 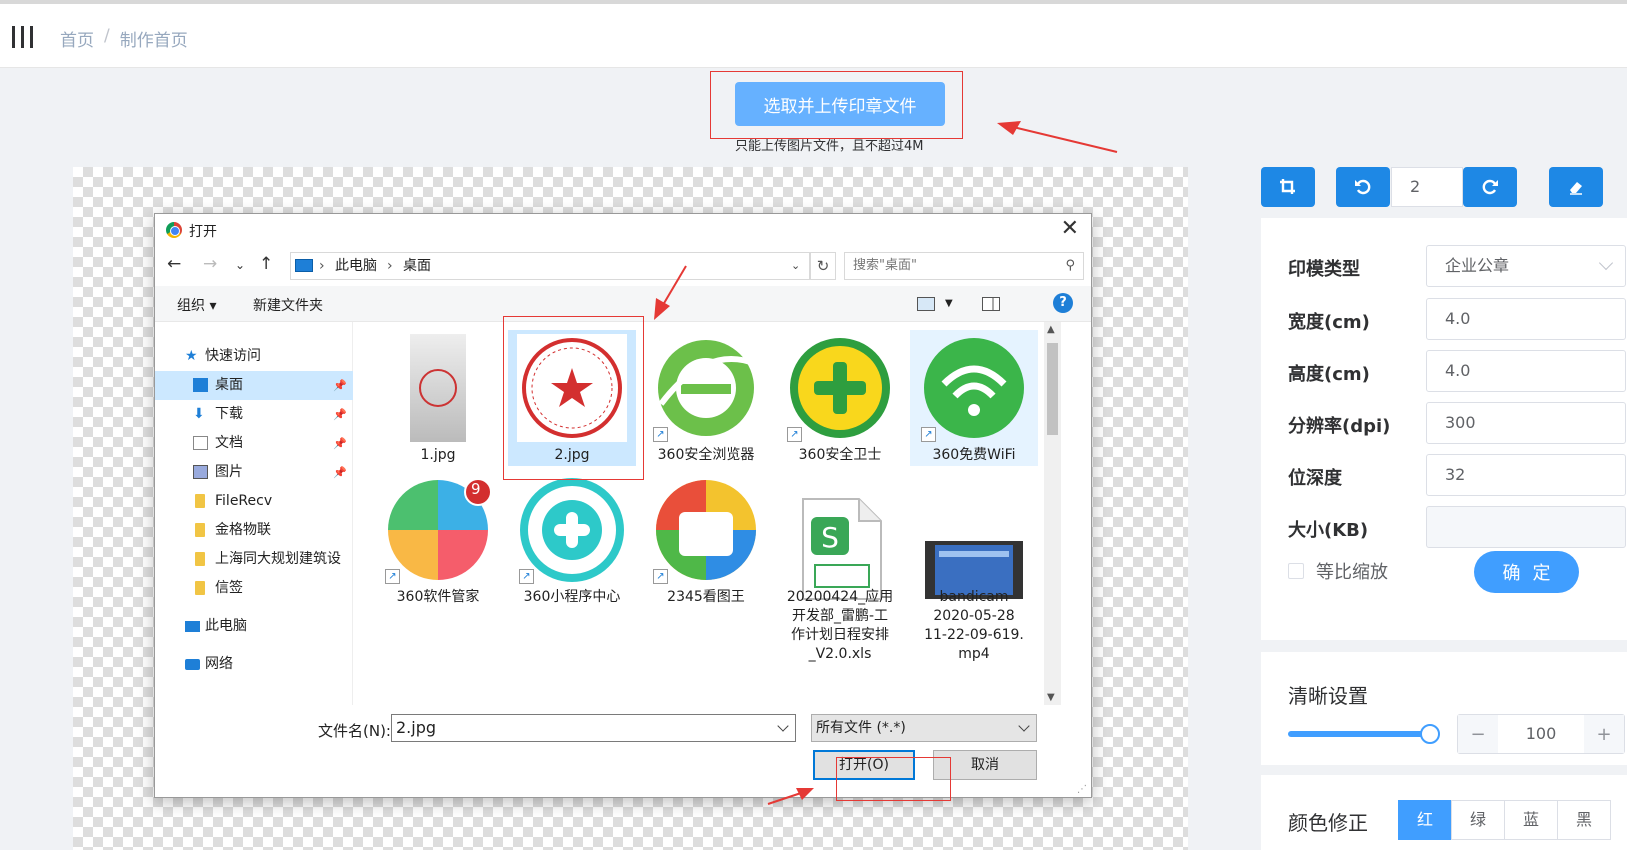 What do you see at coordinates (1430, 734) in the screenshot?
I see `clarity-slider-handle` at bounding box center [1430, 734].